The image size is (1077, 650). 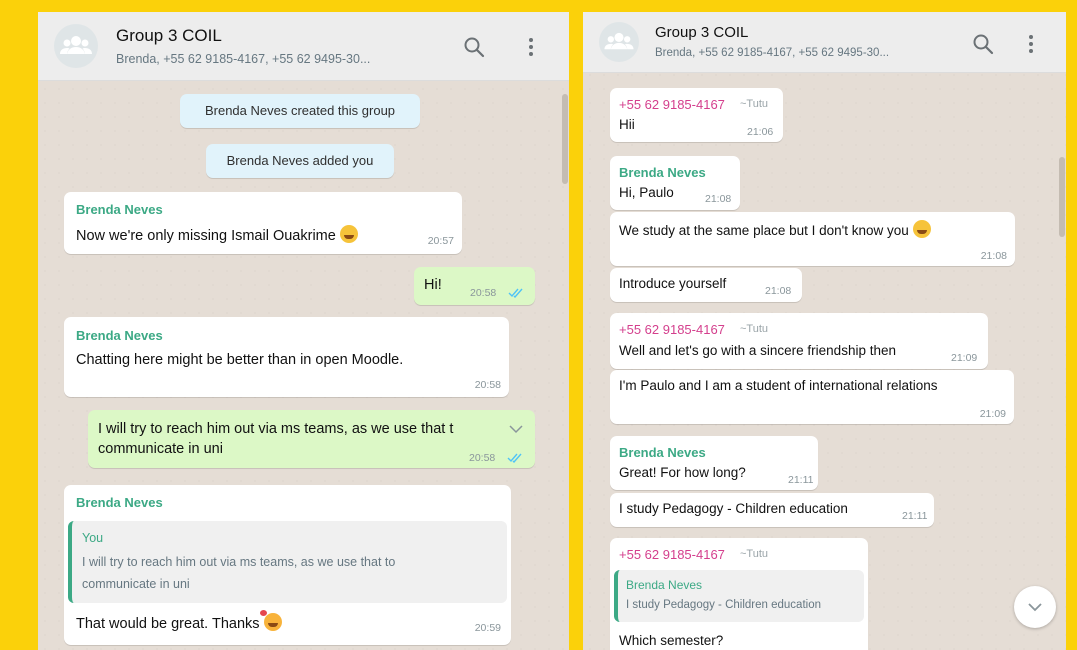 What do you see at coordinates (136, 584) in the screenshot?
I see `quoted-text: communicate in uni` at bounding box center [136, 584].